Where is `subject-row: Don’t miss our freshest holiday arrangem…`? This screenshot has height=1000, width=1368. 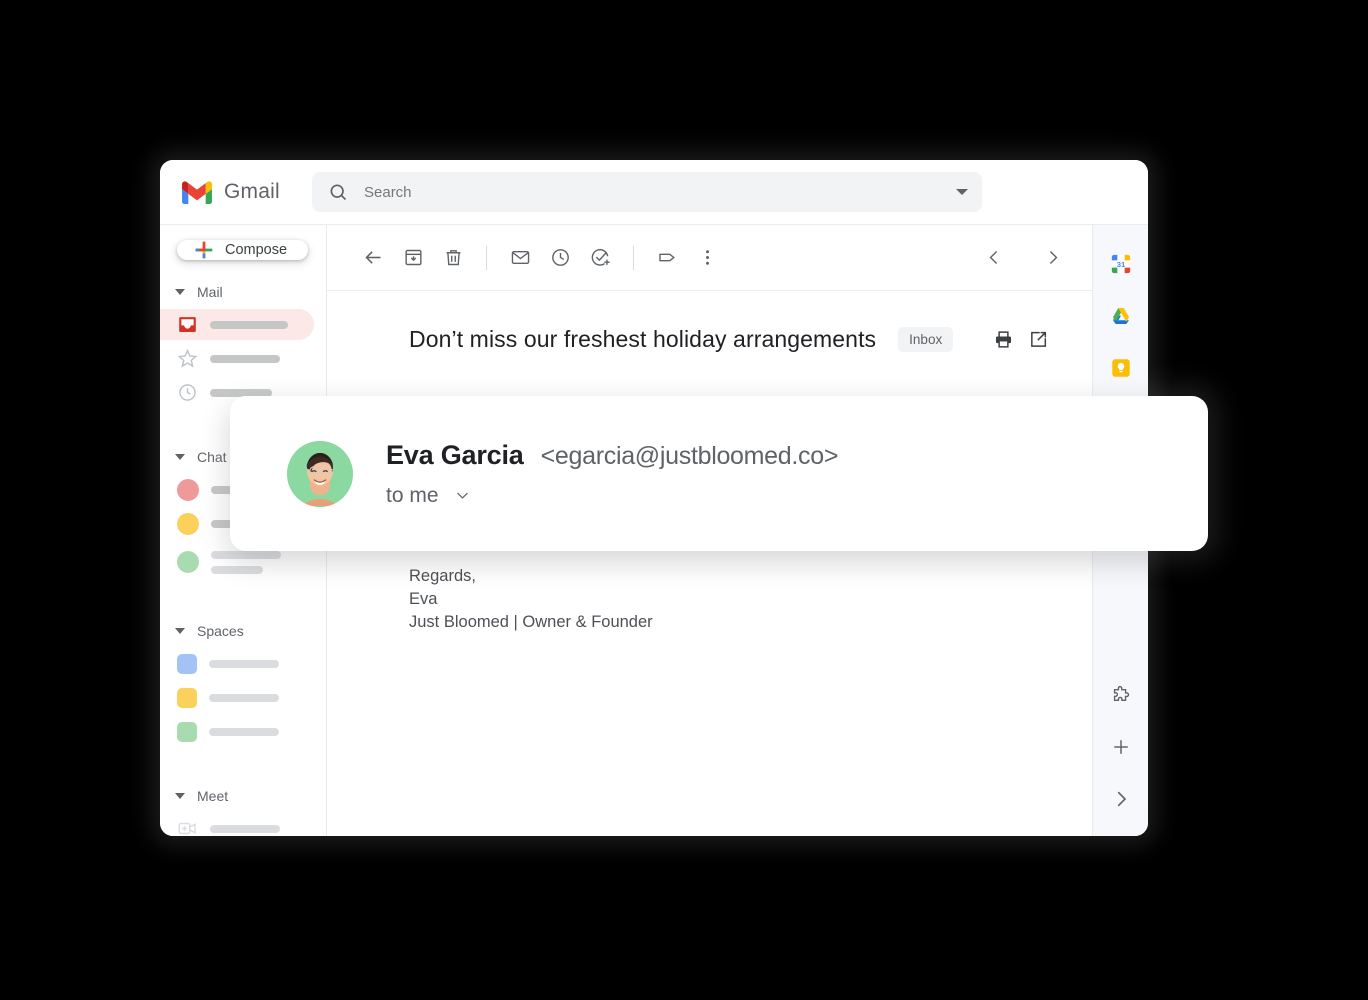
subject-row: Don’t miss our freshest holiday arrangem… is located at coordinates (709, 322).